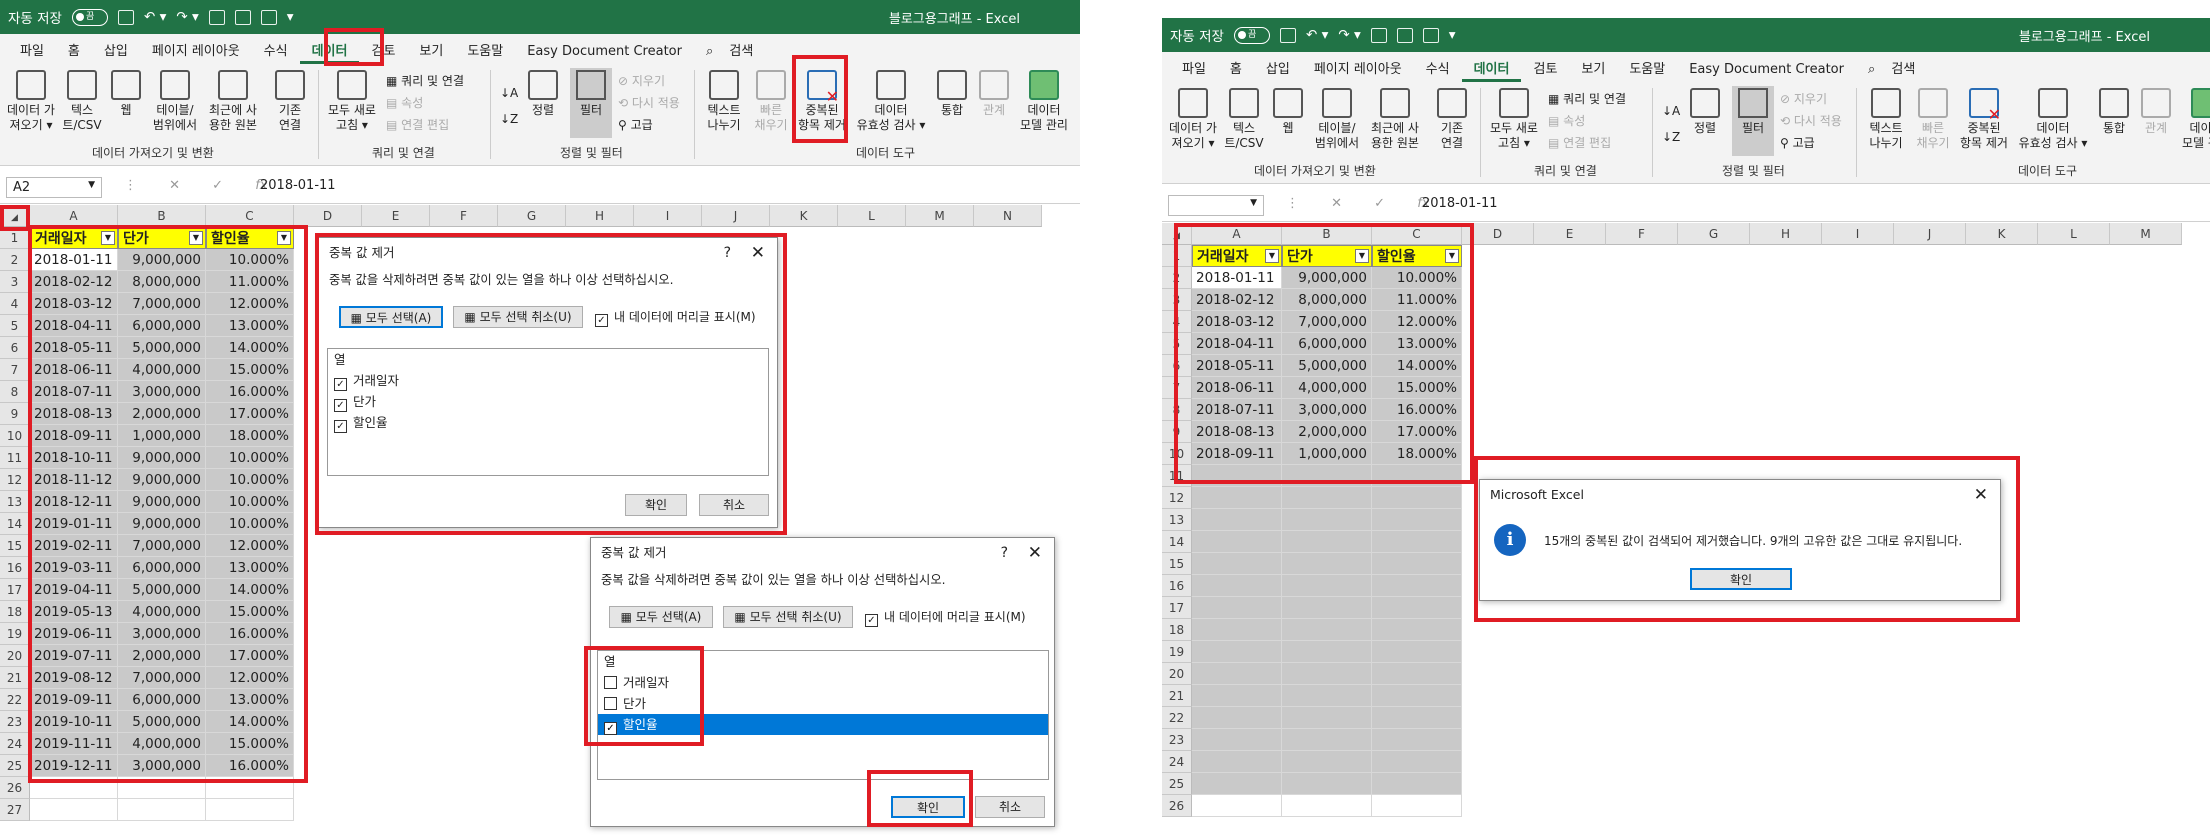 Image resolution: width=2210 pixels, height=836 pixels. Describe the element at coordinates (74, 458) in the screenshot. I see `table-cell: 2018-10-11` at that location.